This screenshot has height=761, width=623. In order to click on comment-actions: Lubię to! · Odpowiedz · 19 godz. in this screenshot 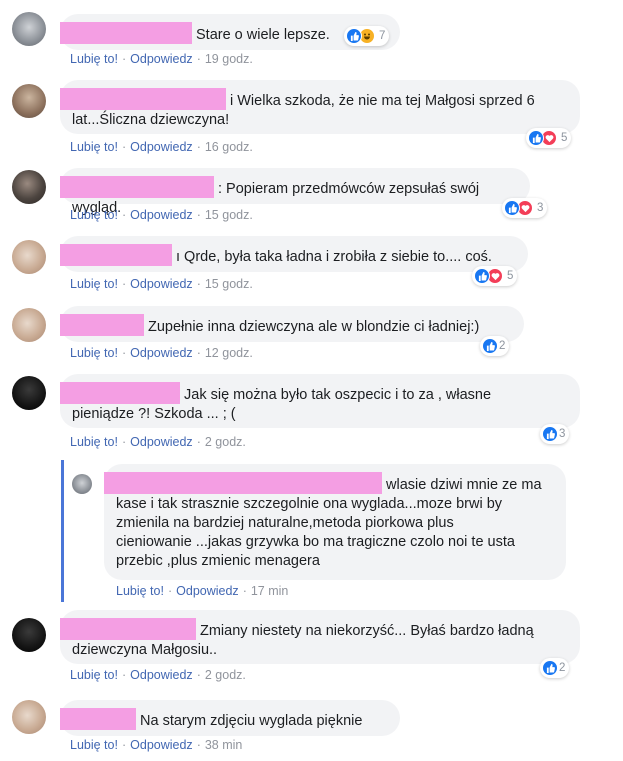, I will do `click(161, 59)`.